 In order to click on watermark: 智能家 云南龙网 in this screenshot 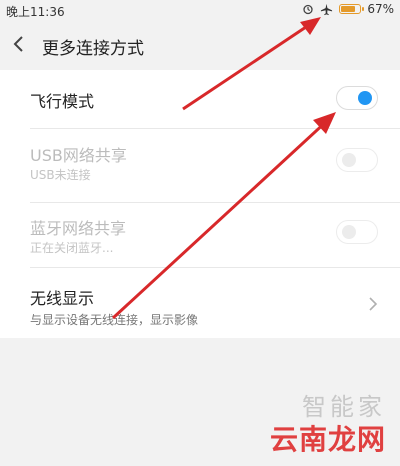, I will do `click(328, 422)`.